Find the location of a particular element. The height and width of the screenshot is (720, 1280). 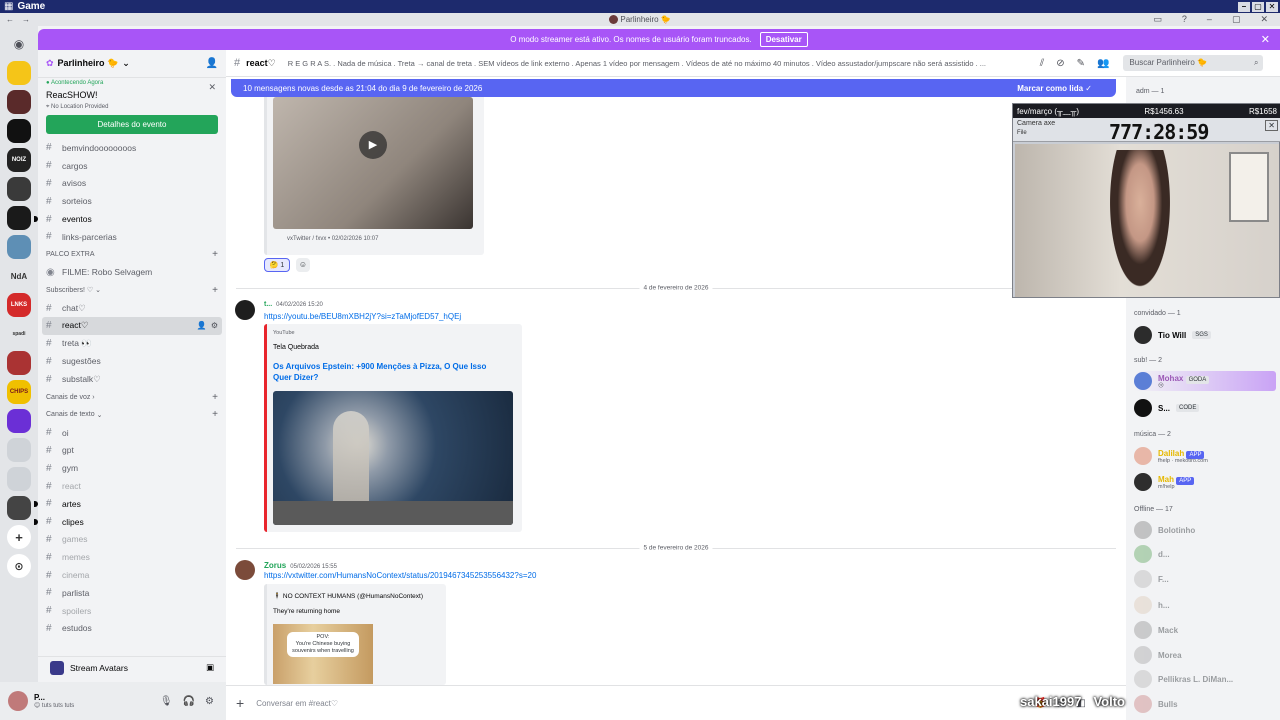

channel-parlista: # parlista is located at coordinates (132, 593).